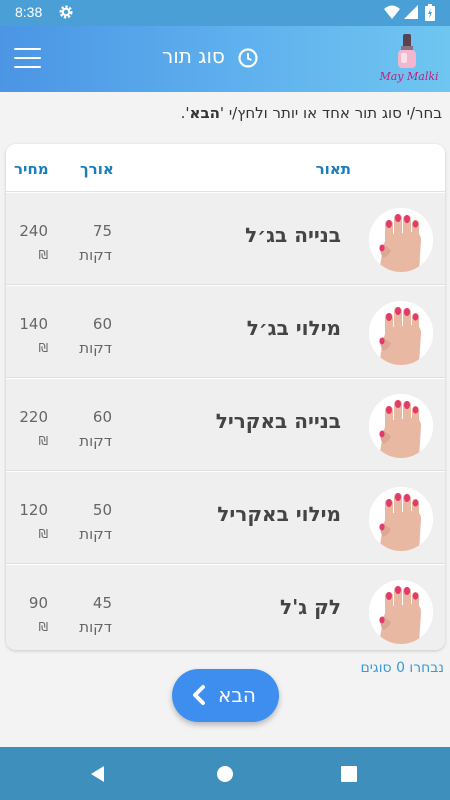 Image resolution: width=450 pixels, height=800 pixels. I want to click on app-logo: May Malki, so click(407, 61).